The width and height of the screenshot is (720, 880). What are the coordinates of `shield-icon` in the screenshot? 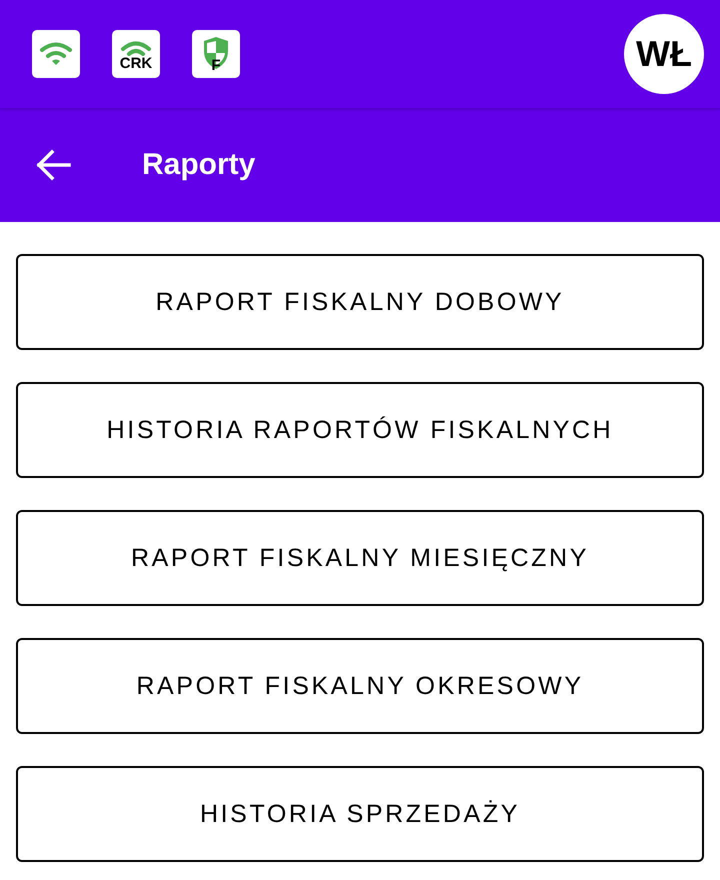 It's located at (216, 53).